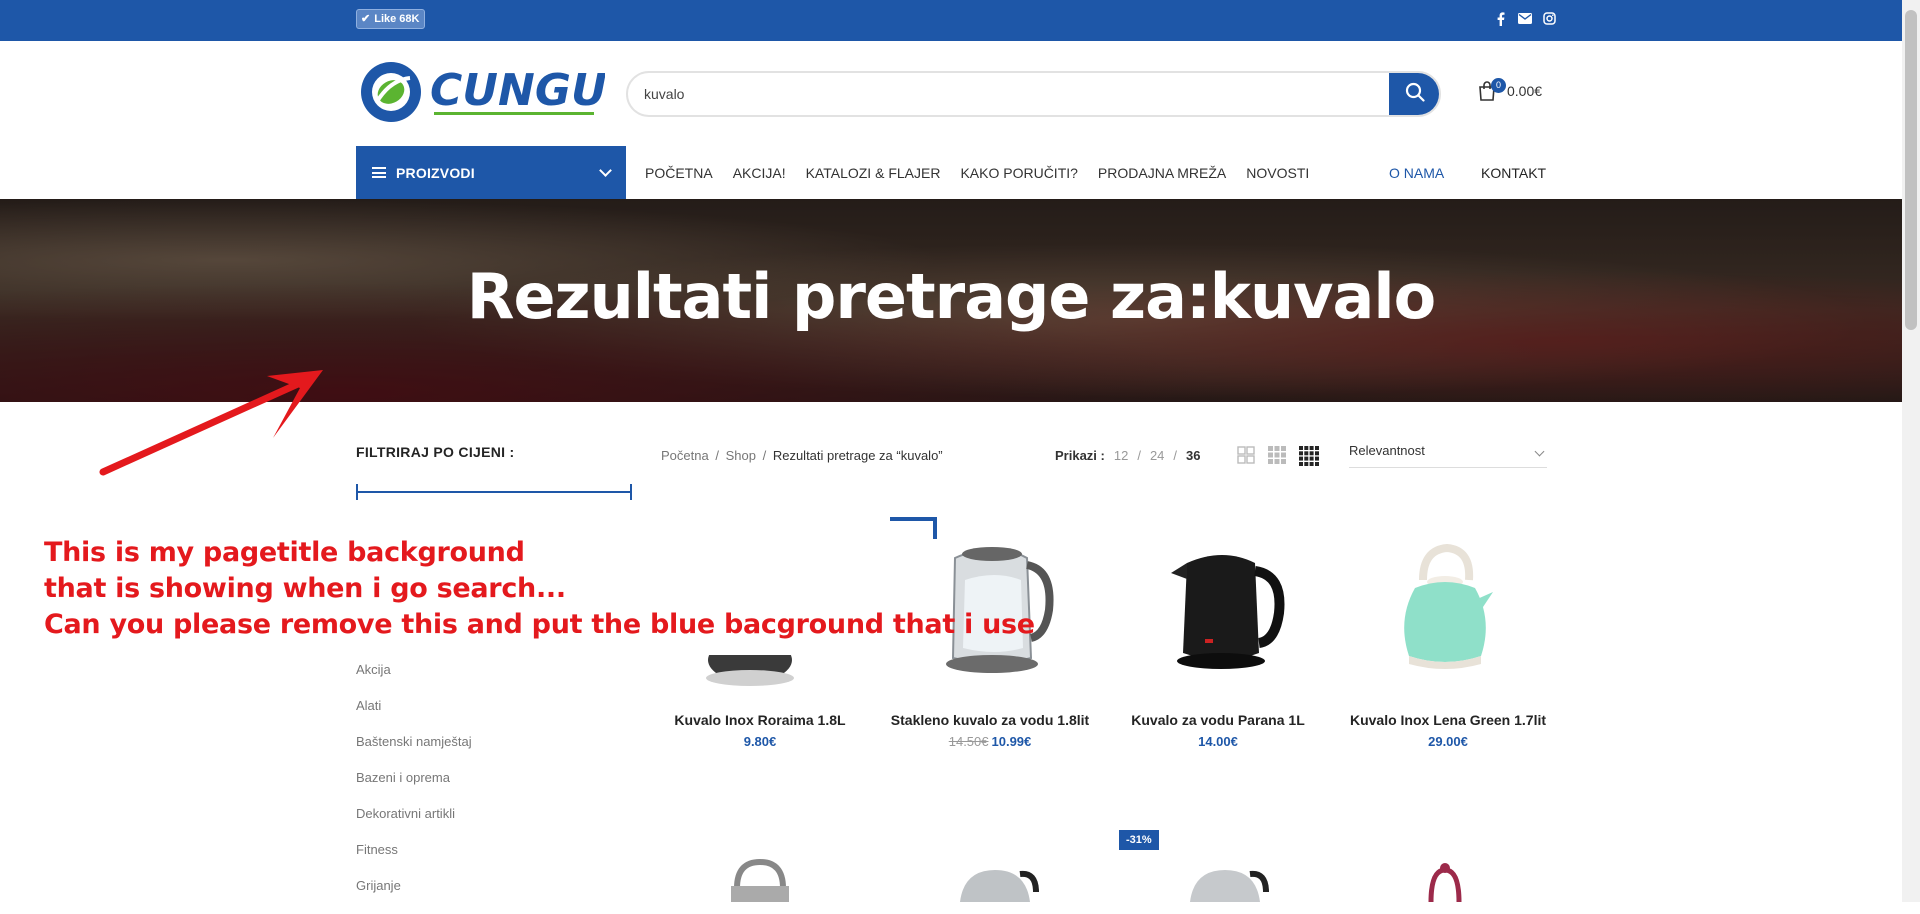  What do you see at coordinates (760, 720) in the screenshot?
I see `product-name: Kuvalo Inox Roraima 1.8L` at bounding box center [760, 720].